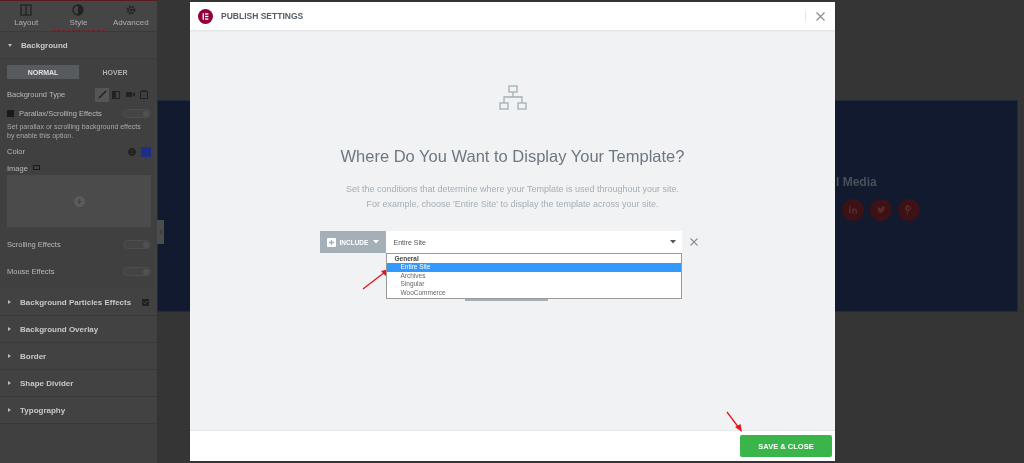 This screenshot has width=1024, height=463. Describe the element at coordinates (857, 182) in the screenshot. I see `section-heading: l Media` at that location.